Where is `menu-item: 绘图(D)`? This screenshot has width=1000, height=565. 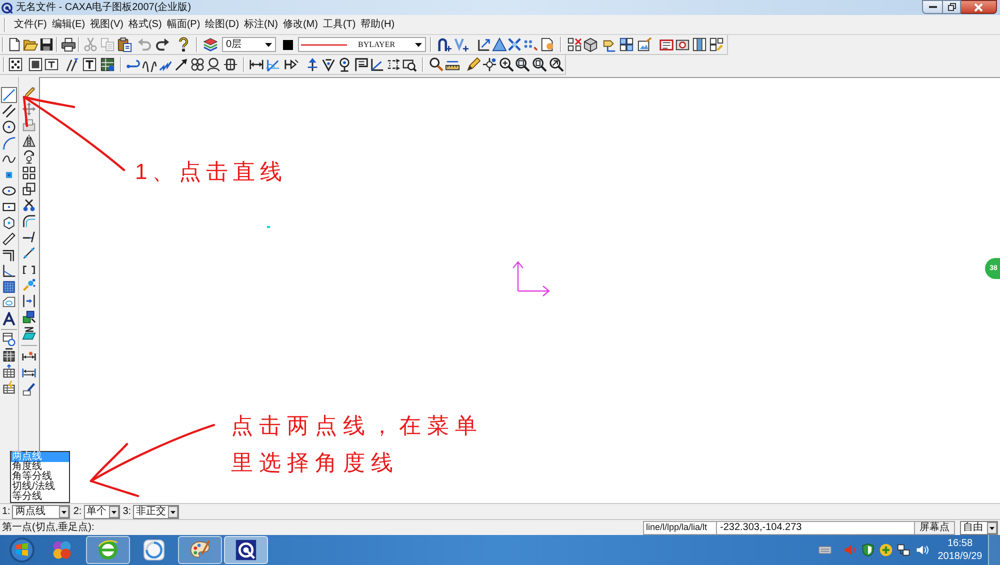
menu-item: 绘图(D) is located at coordinates (222, 25).